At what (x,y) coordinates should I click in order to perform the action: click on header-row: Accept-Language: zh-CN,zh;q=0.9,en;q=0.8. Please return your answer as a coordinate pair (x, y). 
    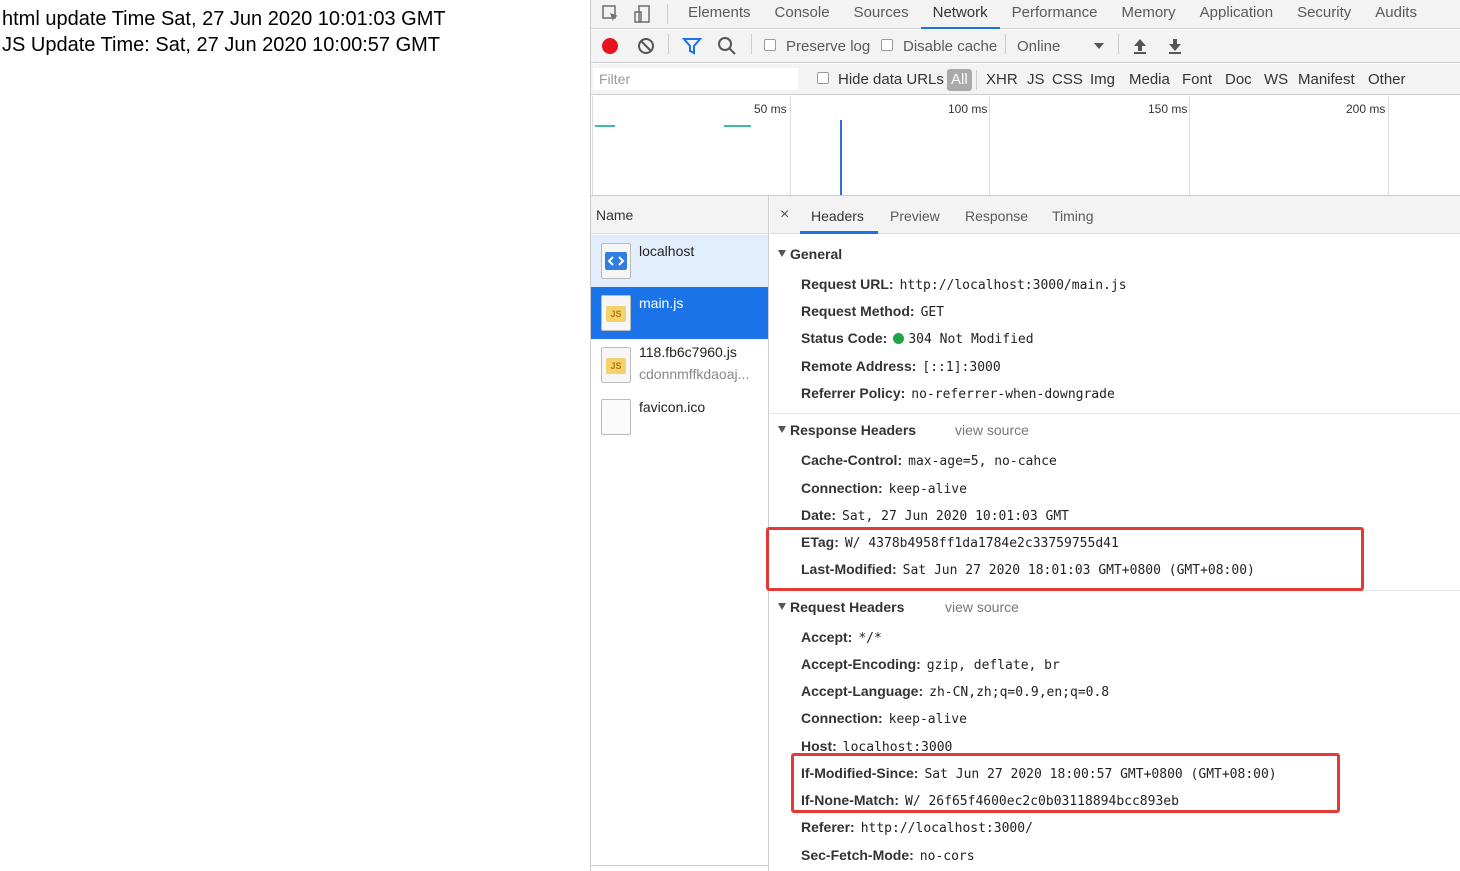
    Looking at the image, I should click on (955, 691).